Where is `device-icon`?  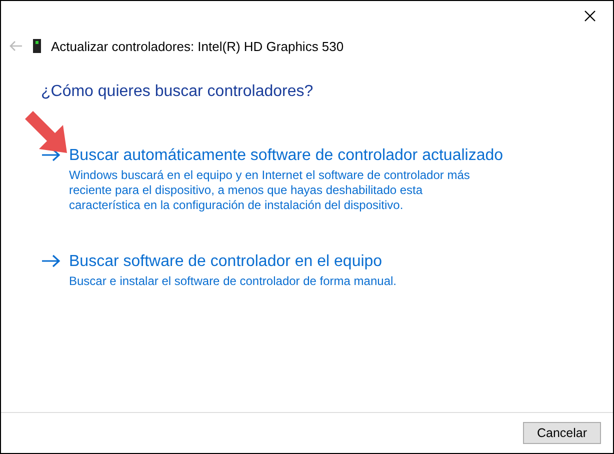 device-icon is located at coordinates (37, 46).